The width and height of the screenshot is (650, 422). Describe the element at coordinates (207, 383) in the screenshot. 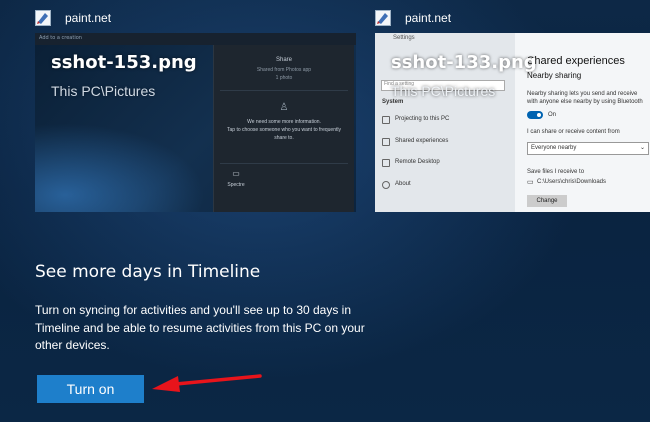

I see `annotation-arrow-icon` at that location.